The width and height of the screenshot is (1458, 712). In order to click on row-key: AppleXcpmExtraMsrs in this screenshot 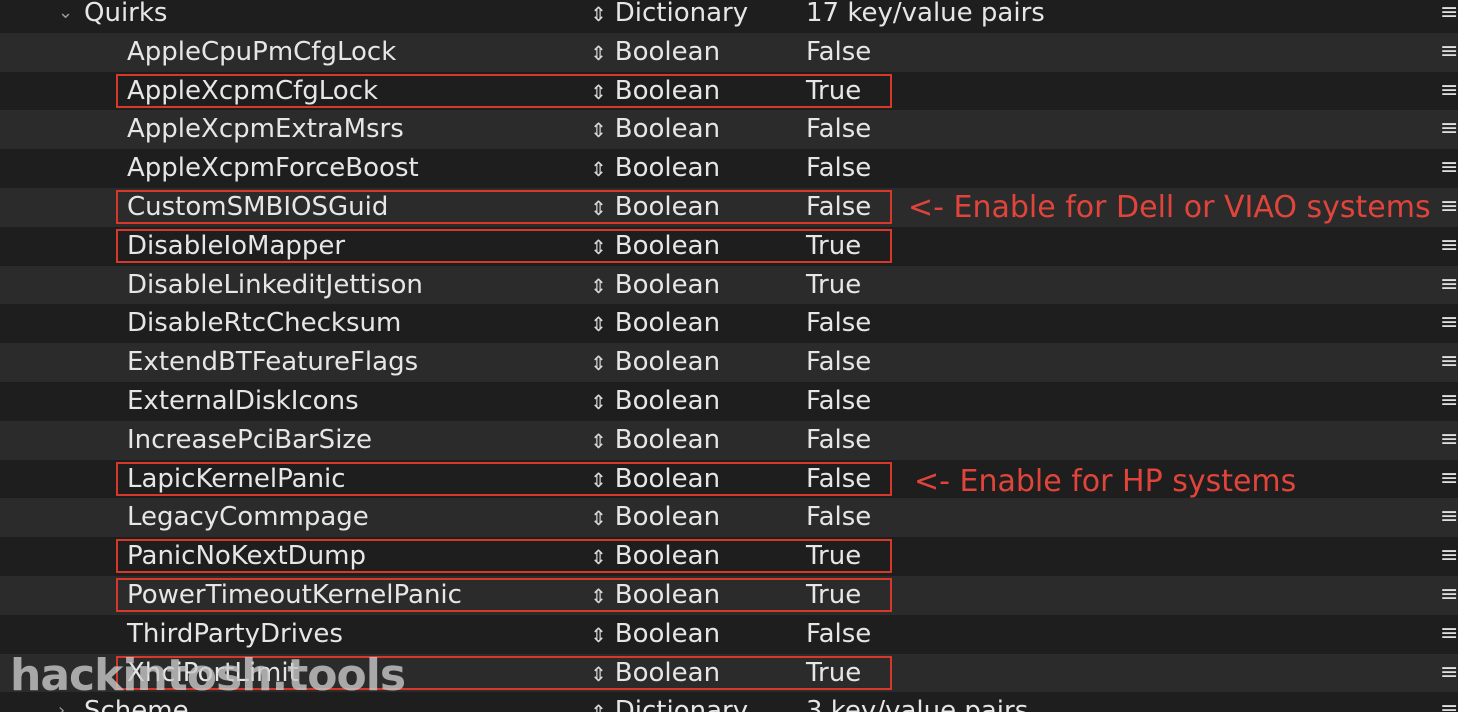, I will do `click(265, 129)`.